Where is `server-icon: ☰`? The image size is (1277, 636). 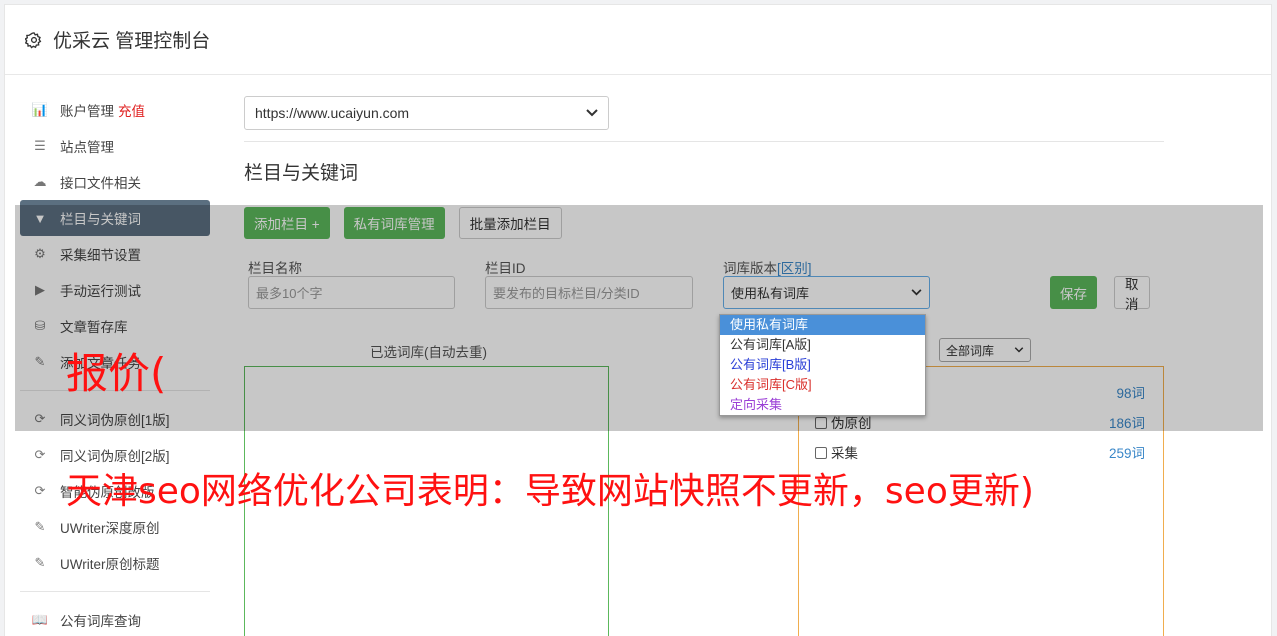 server-icon: ☰ is located at coordinates (40, 145).